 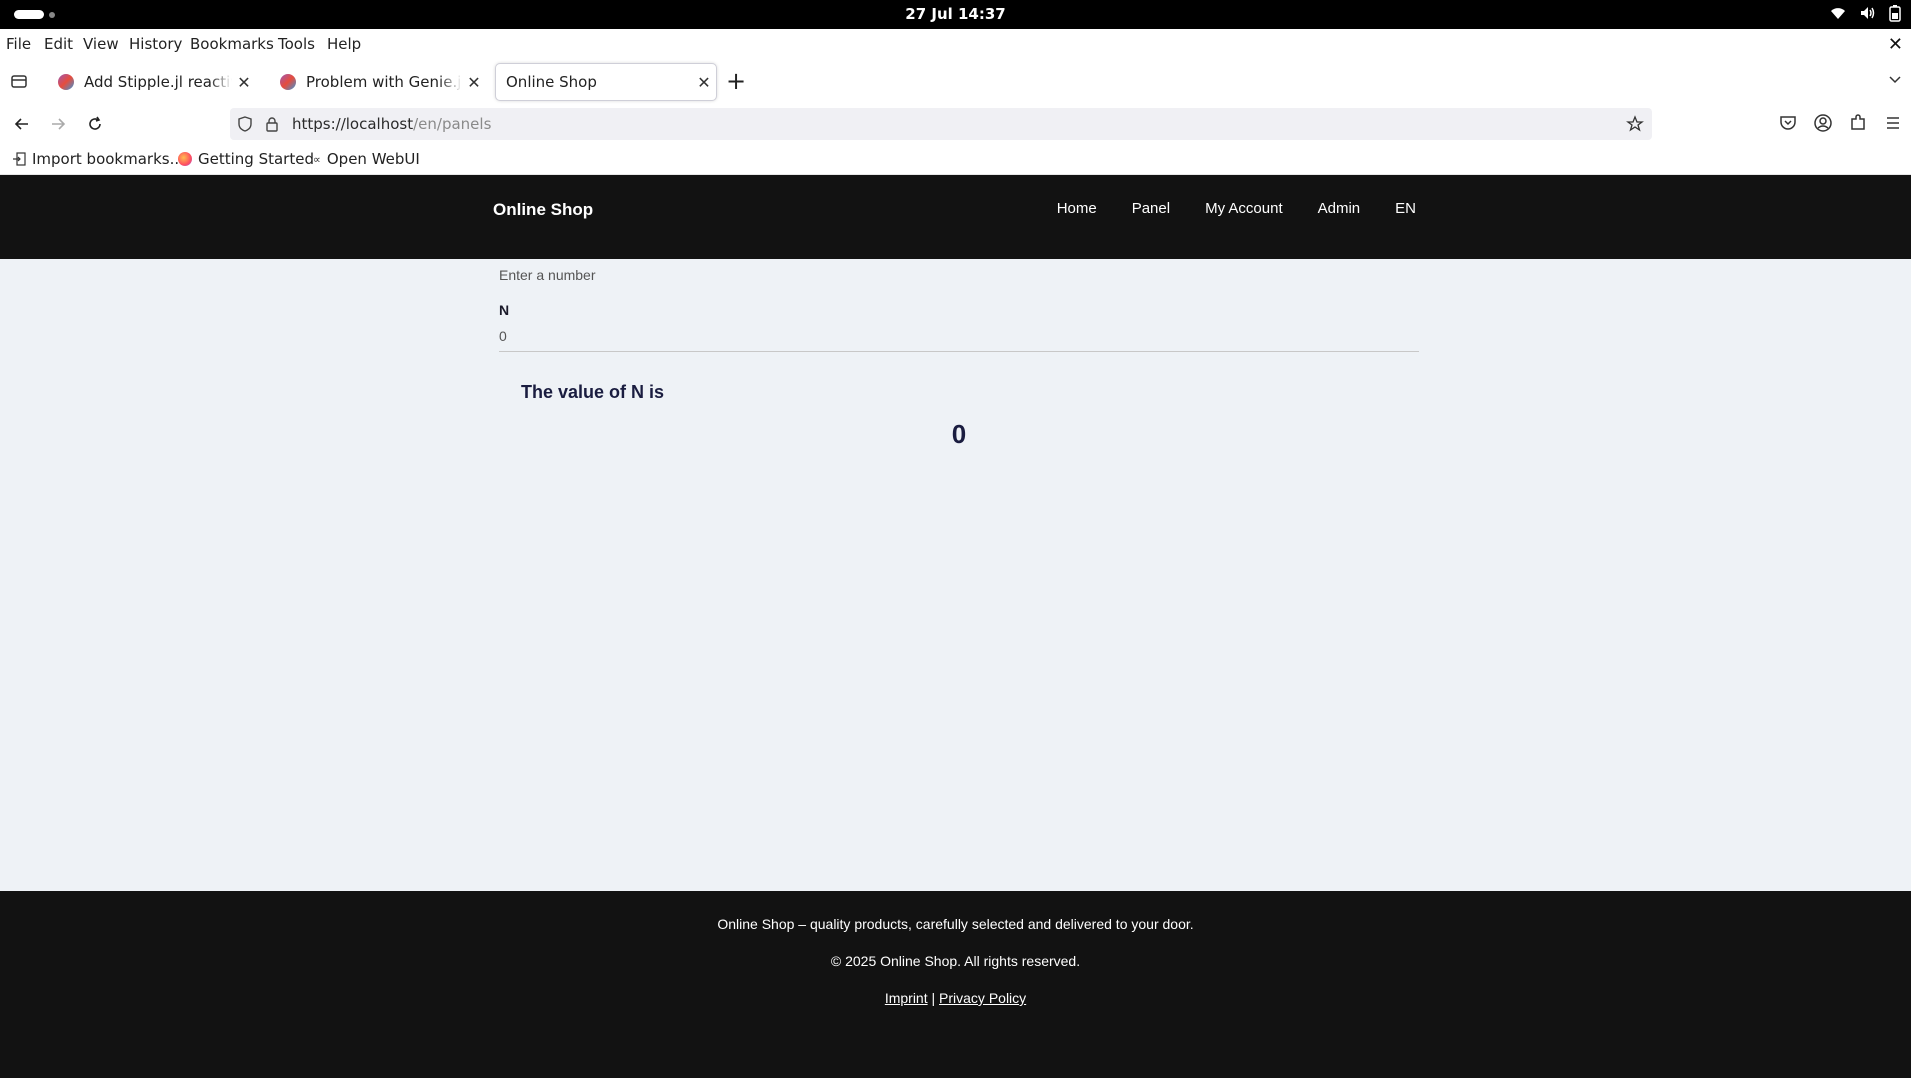 I want to click on url-host: https://localhost, so click(x=353, y=124).